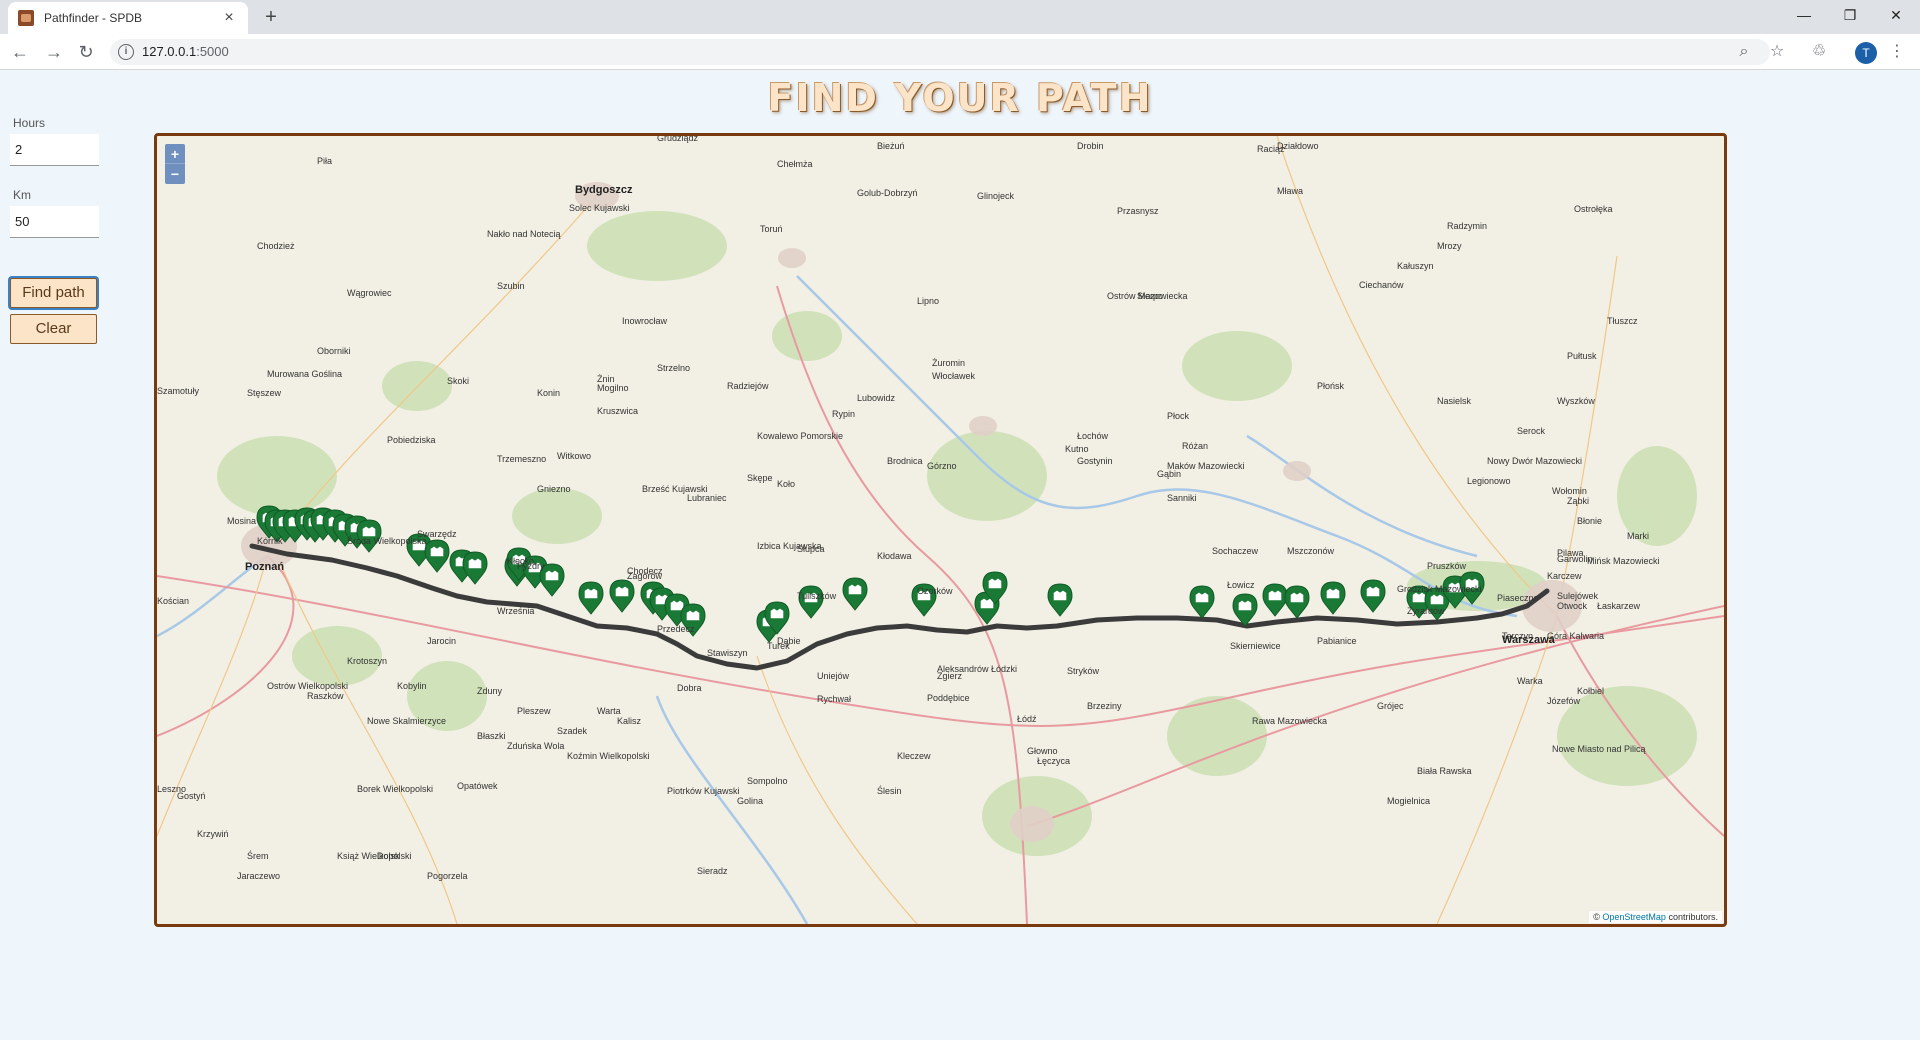 This screenshot has width=1920, height=1040. Describe the element at coordinates (126, 52) in the screenshot. I see `info-icon: i` at that location.